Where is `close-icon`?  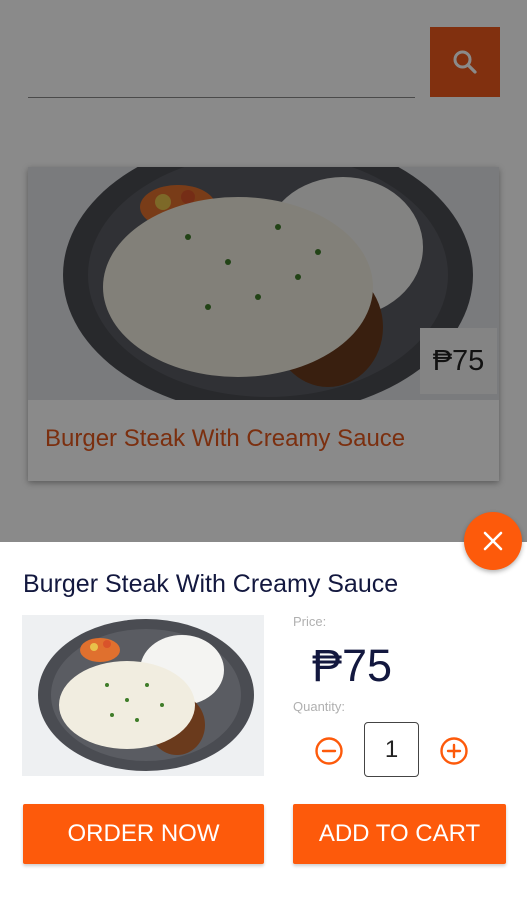
close-icon is located at coordinates (493, 541).